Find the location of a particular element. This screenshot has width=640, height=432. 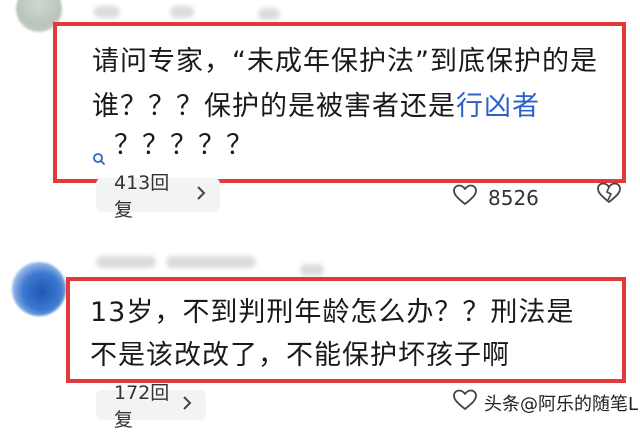

replies-count: 413回复 is located at coordinates (142, 196).